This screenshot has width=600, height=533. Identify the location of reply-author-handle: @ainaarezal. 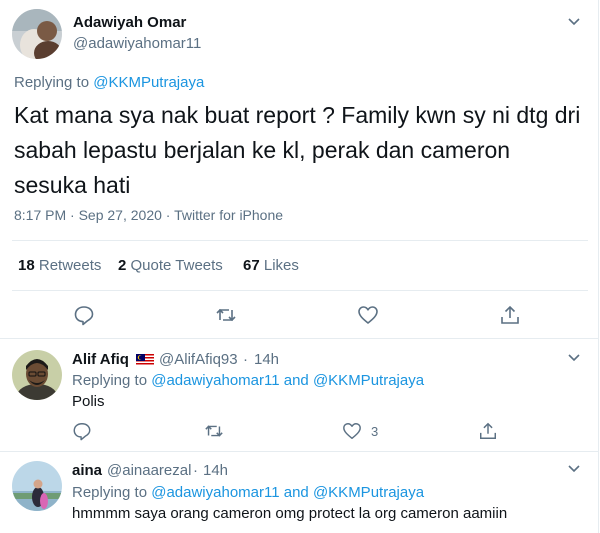
(149, 470).